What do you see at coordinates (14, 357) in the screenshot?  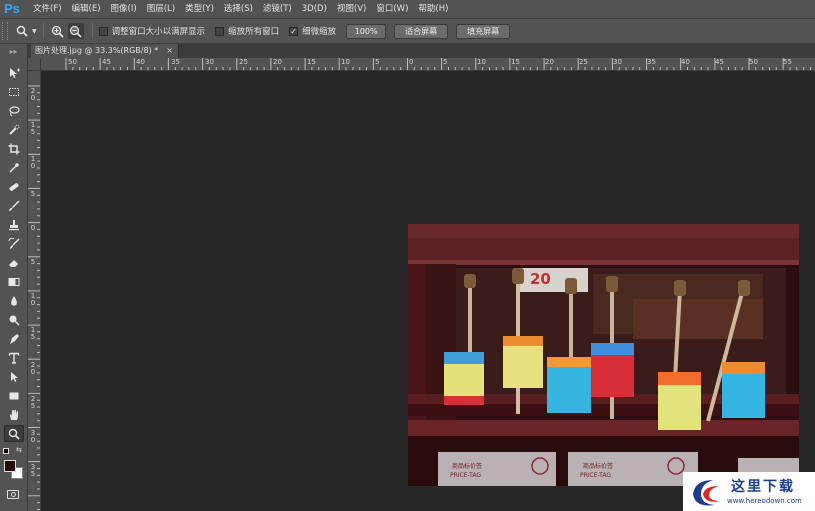 I see `type-tool` at bounding box center [14, 357].